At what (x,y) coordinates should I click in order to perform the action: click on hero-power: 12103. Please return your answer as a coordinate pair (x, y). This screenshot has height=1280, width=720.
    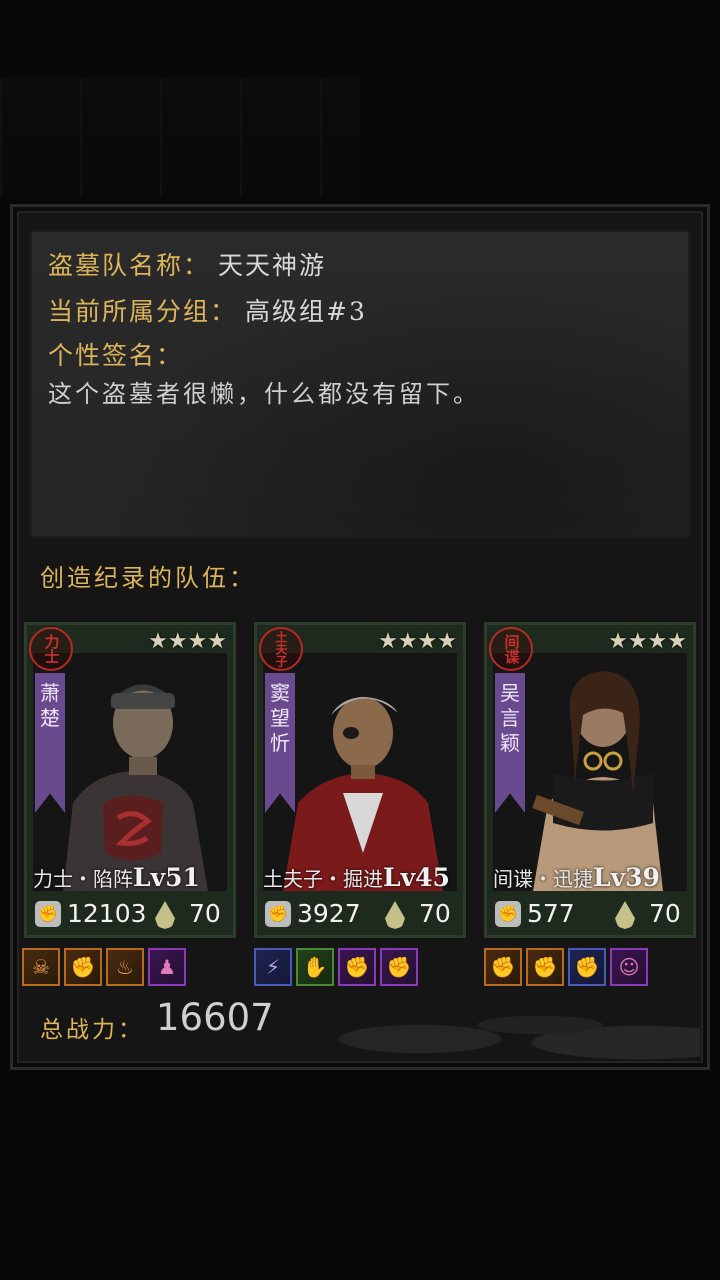
    Looking at the image, I should click on (107, 913).